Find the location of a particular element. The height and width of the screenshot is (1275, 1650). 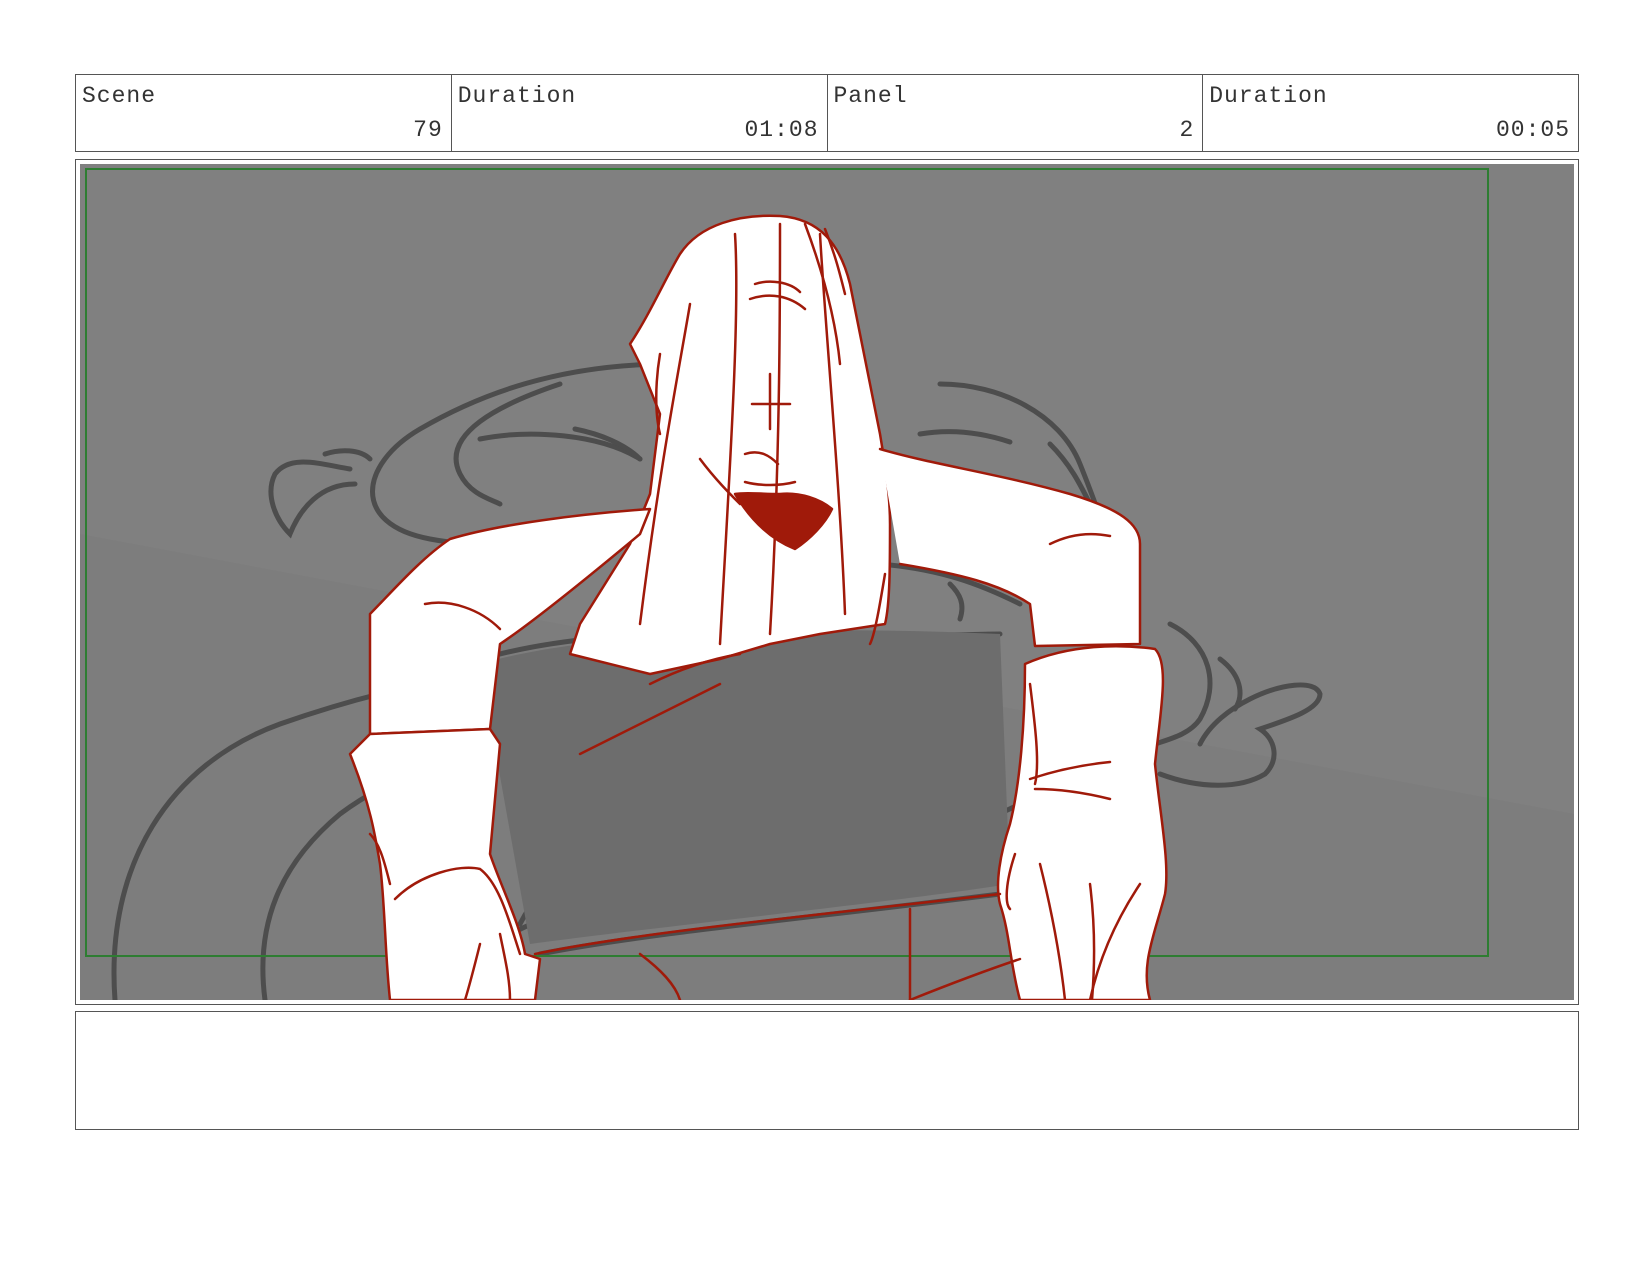

panel-number: 2 is located at coordinates (1187, 130).